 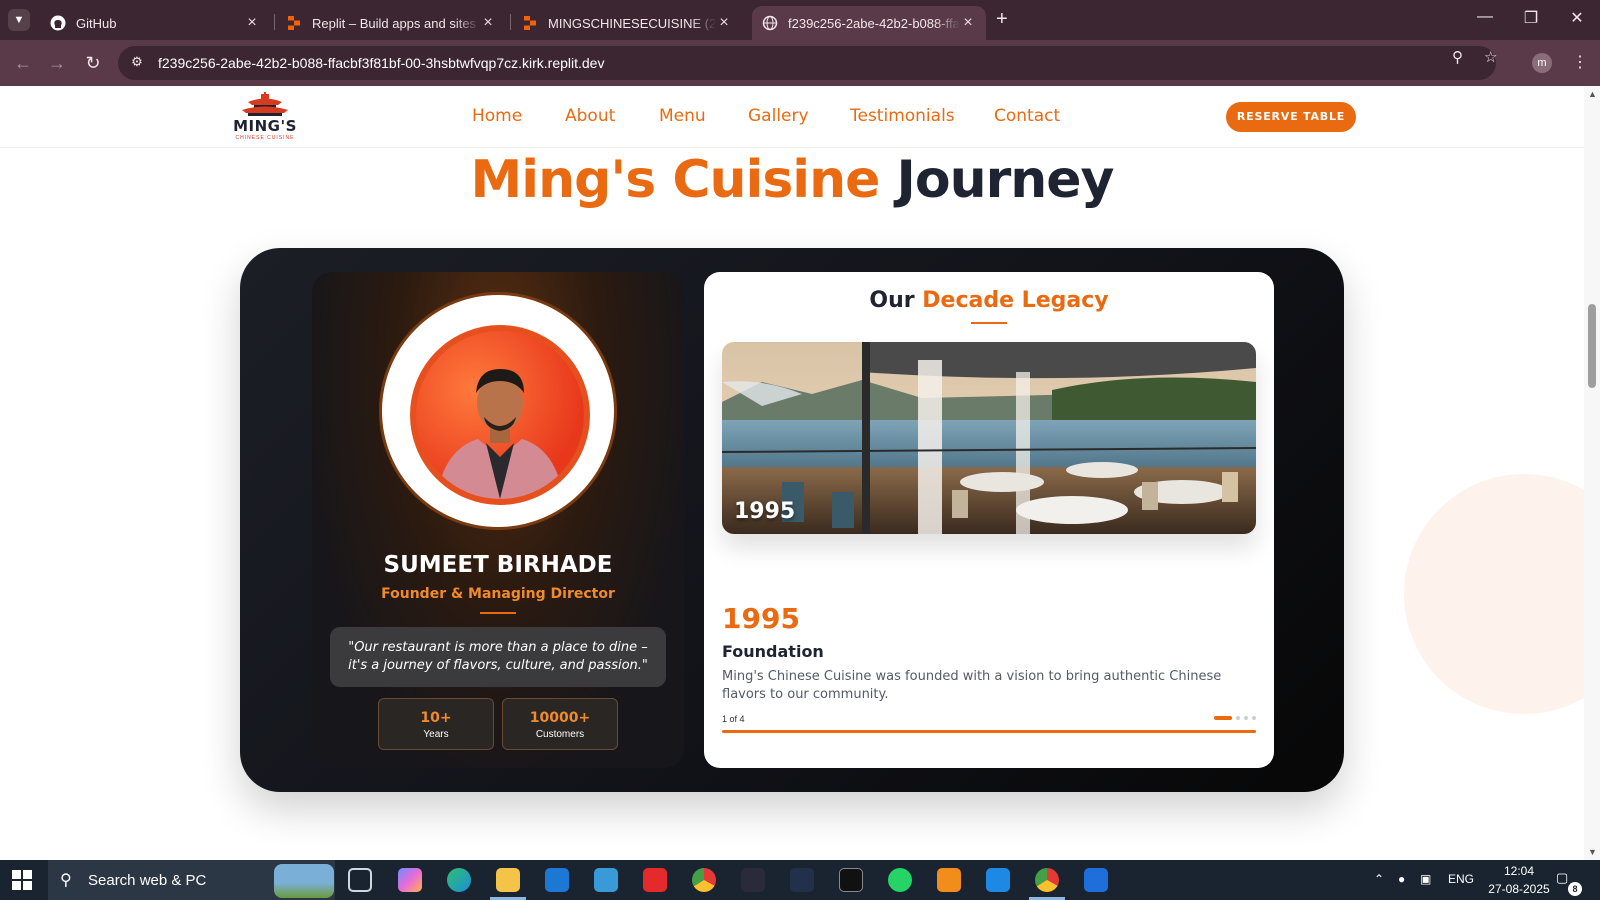 I want to click on windows-start-icon, so click(x=22, y=880).